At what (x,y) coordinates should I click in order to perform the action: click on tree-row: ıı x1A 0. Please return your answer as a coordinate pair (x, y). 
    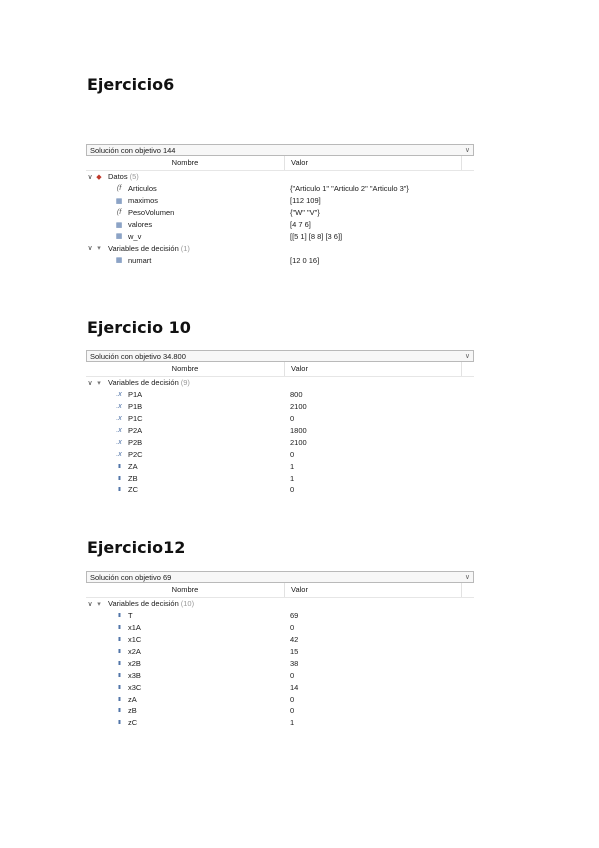
    Looking at the image, I should click on (280, 628).